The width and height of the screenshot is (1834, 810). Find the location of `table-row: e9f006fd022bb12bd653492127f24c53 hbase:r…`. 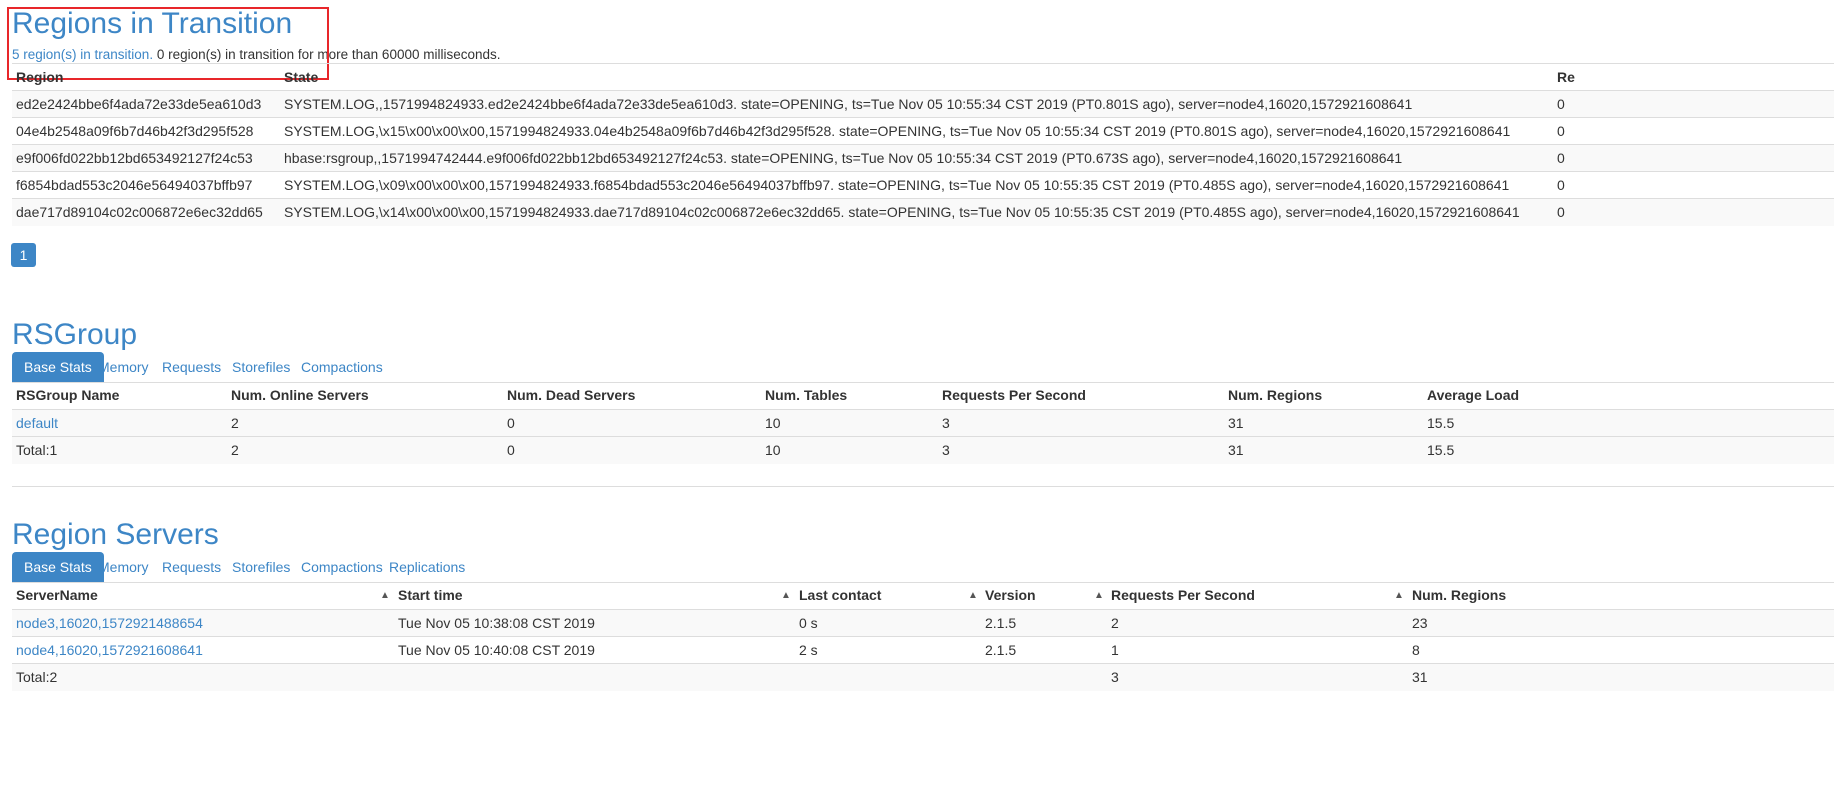

table-row: e9f006fd022bb12bd653492127f24c53 hbase:r… is located at coordinates (923, 158).